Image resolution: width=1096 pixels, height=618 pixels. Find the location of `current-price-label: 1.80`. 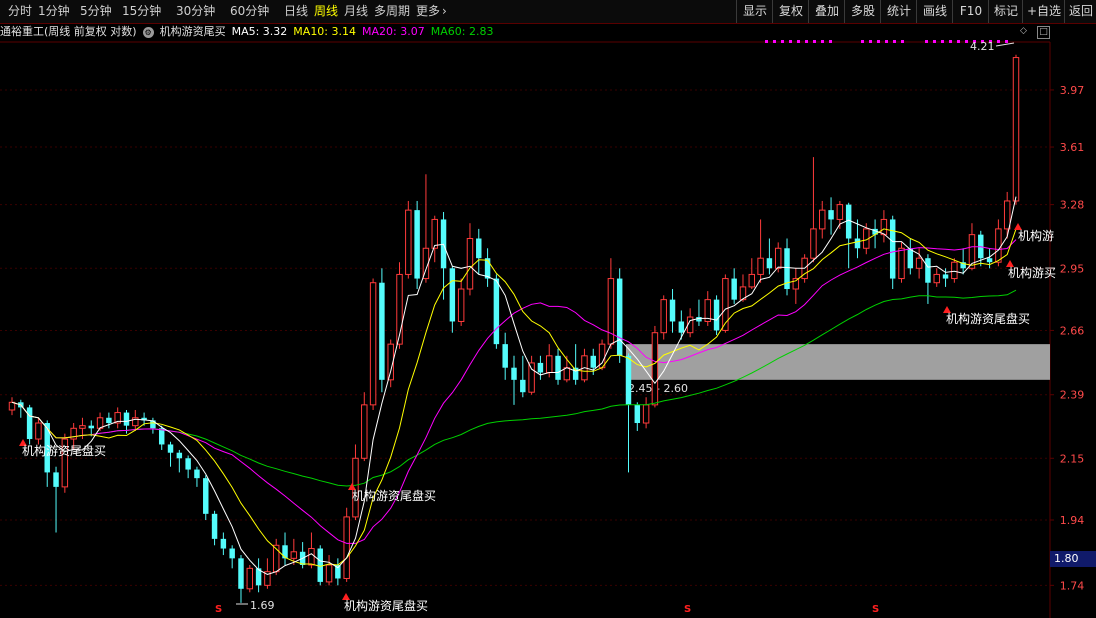

current-price-label: 1.80 is located at coordinates (1073, 559).